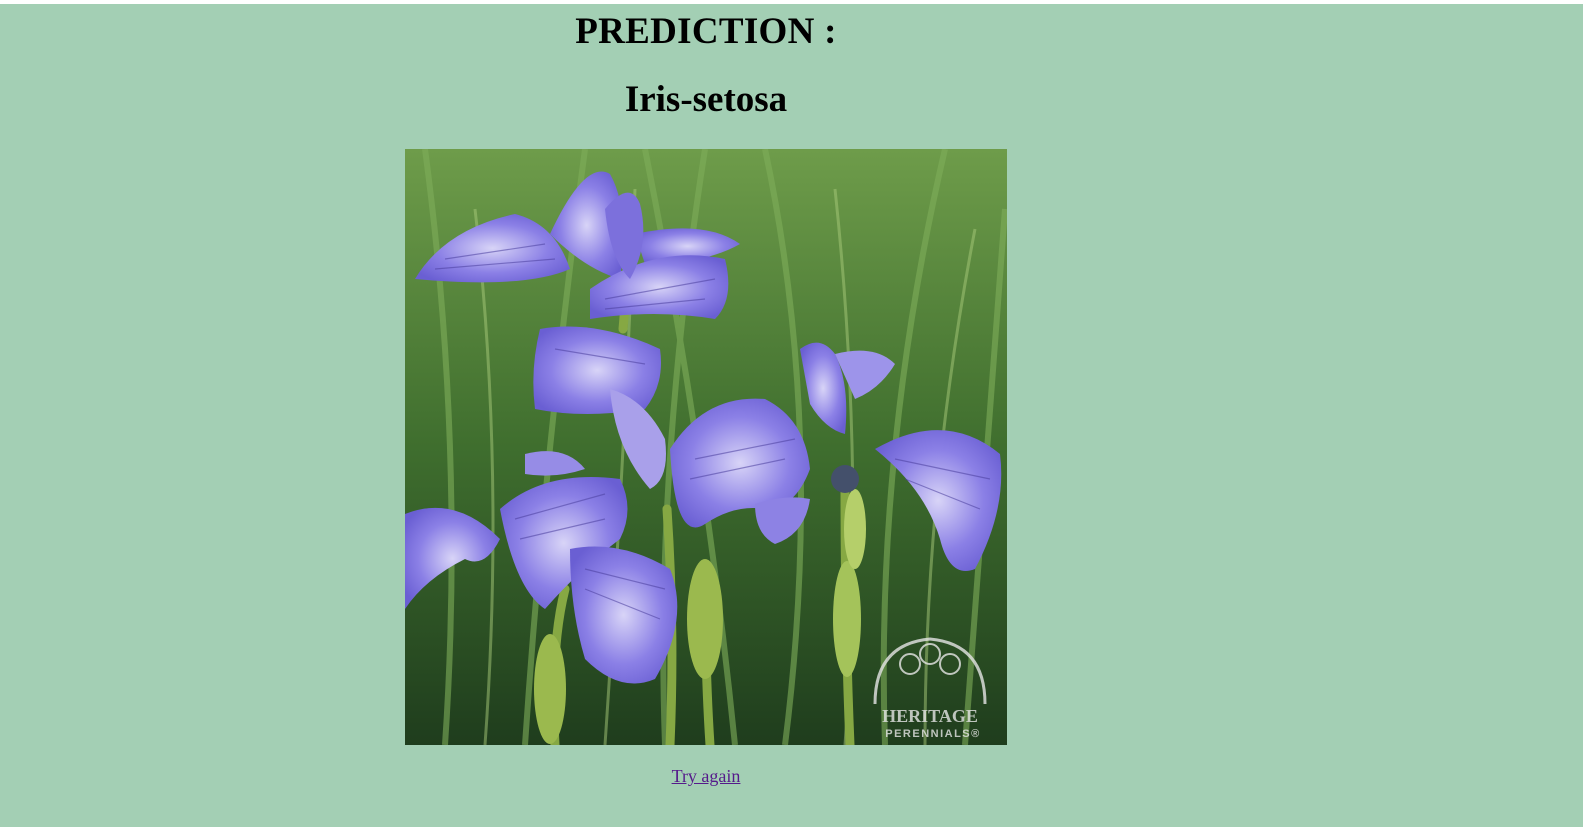 The width and height of the screenshot is (1583, 832). I want to click on svg-text: PERENNIALS®, so click(933, 734).